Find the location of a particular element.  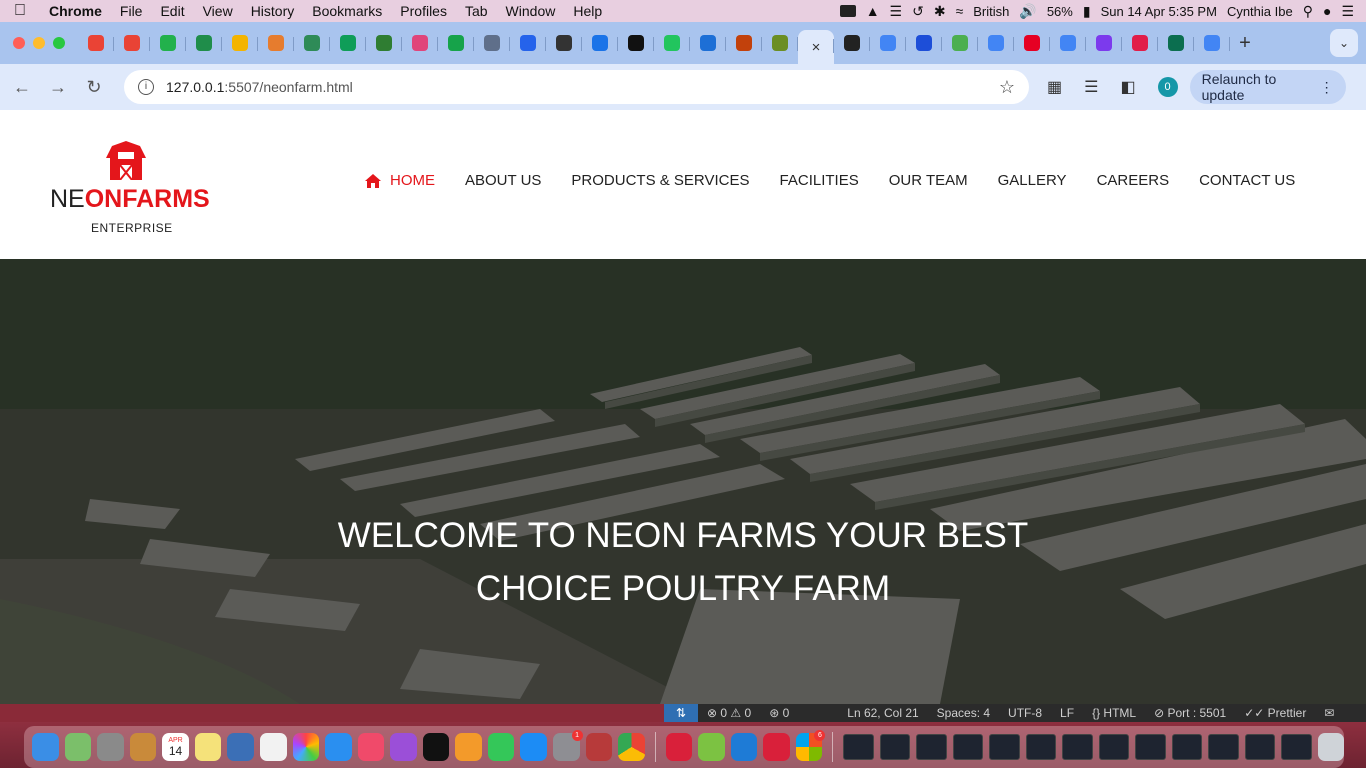

menu-bookmarks: Bookmarks is located at coordinates (347, 11).